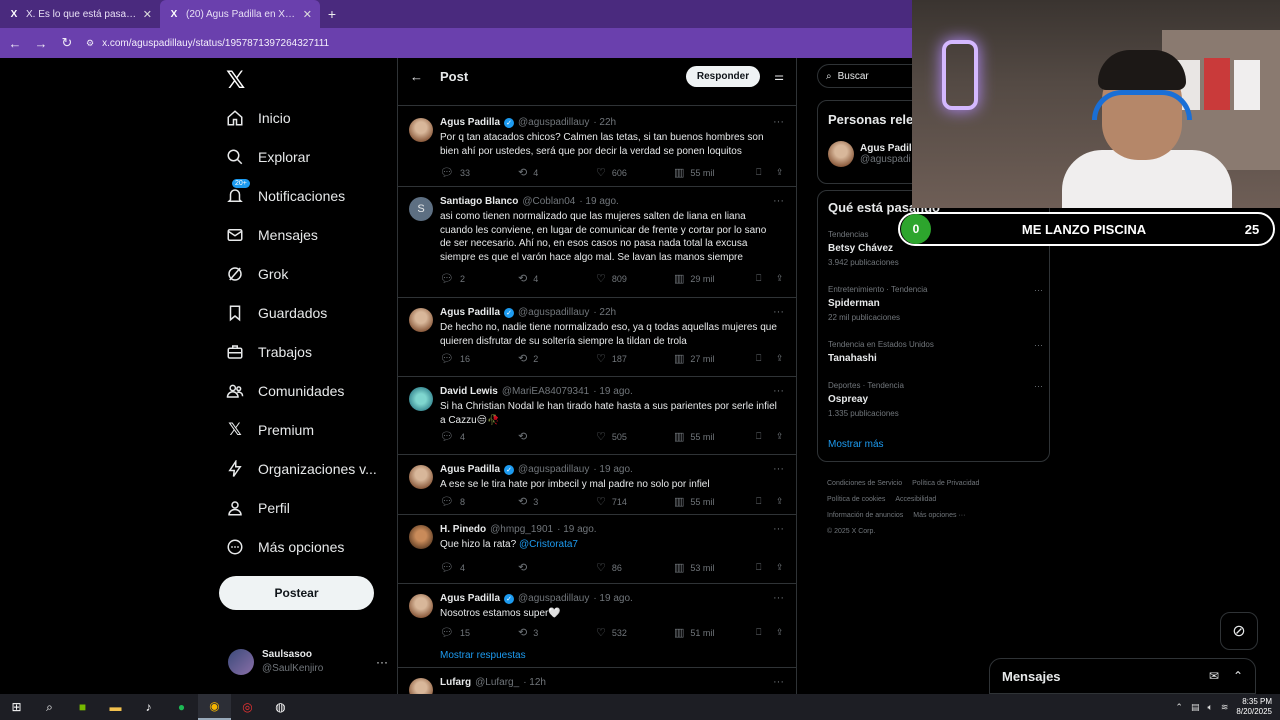 The height and width of the screenshot is (720, 1280). What do you see at coordinates (247, 707) in the screenshot?
I see `recorder-icon: ◎` at bounding box center [247, 707].